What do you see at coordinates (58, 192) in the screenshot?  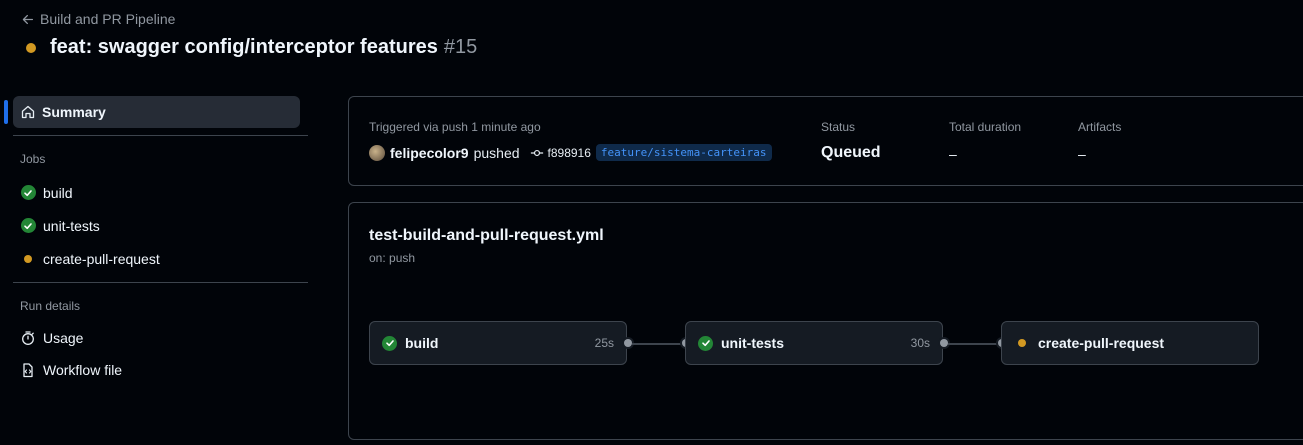 I see `sidebar-job-label: build` at bounding box center [58, 192].